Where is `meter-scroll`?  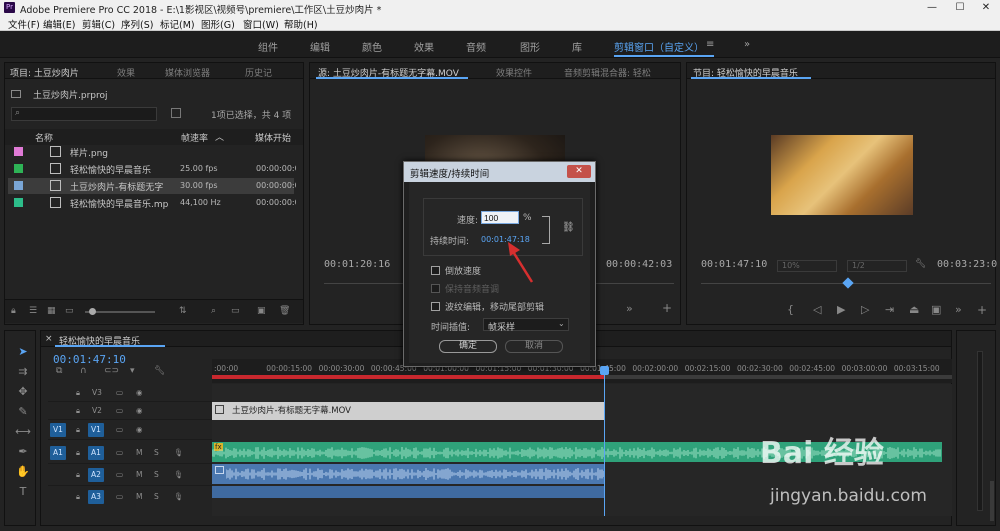
meter-scroll is located at coordinates (992, 501).